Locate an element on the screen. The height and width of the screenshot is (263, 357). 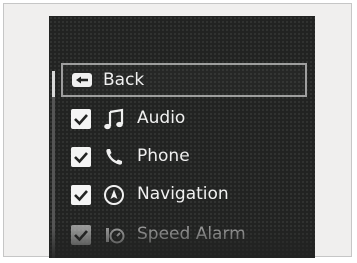
menu-item-label: Phone is located at coordinates (163, 156).